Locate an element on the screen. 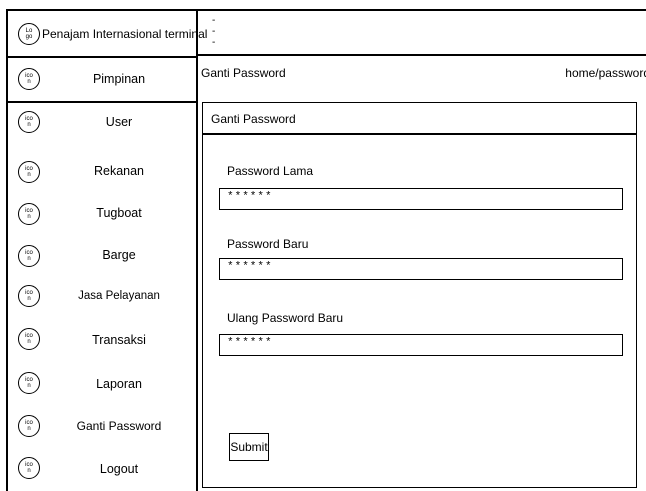 This screenshot has height=491, width=646. tugboat-icon: ico n is located at coordinates (29, 214).